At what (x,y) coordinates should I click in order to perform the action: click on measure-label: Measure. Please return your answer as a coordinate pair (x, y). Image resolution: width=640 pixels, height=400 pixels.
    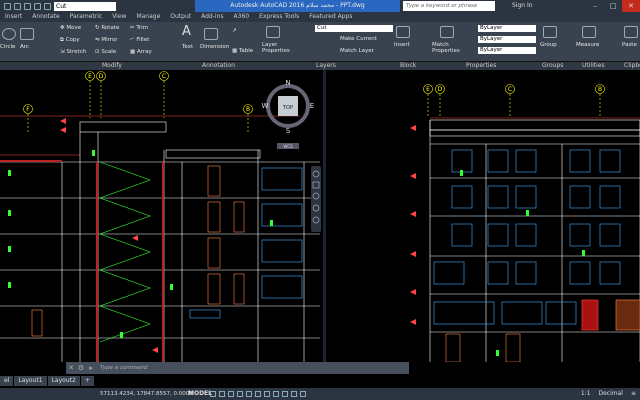
    Looking at the image, I should click on (587, 45).